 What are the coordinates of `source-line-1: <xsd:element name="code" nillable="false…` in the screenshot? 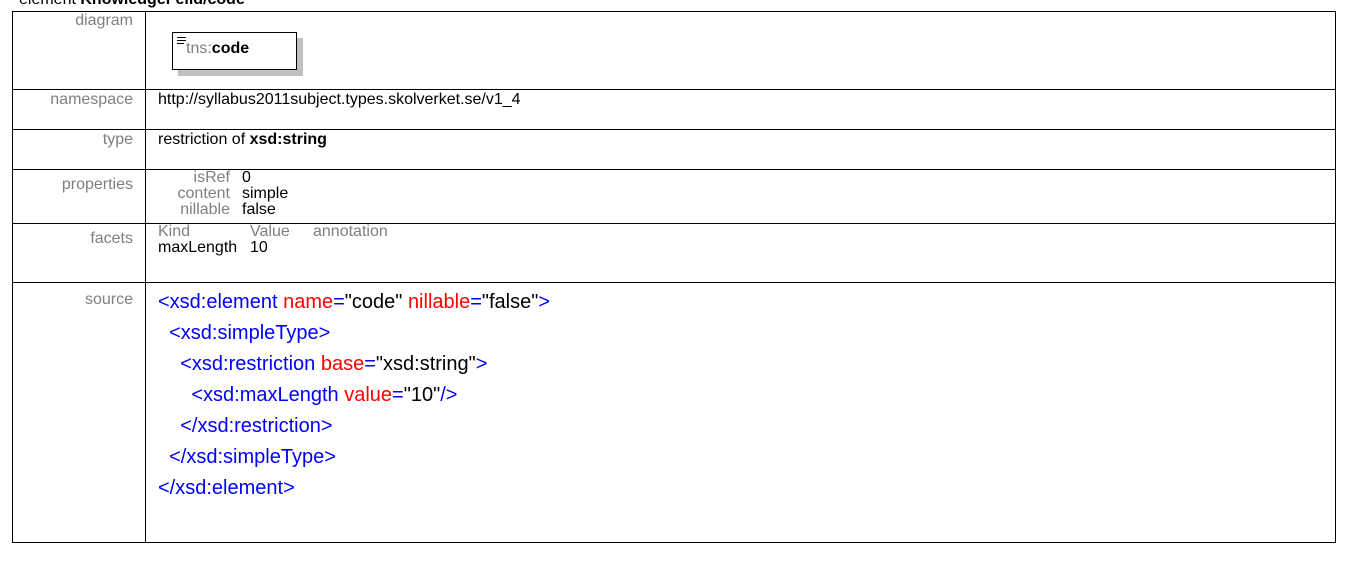 It's located at (354, 302).